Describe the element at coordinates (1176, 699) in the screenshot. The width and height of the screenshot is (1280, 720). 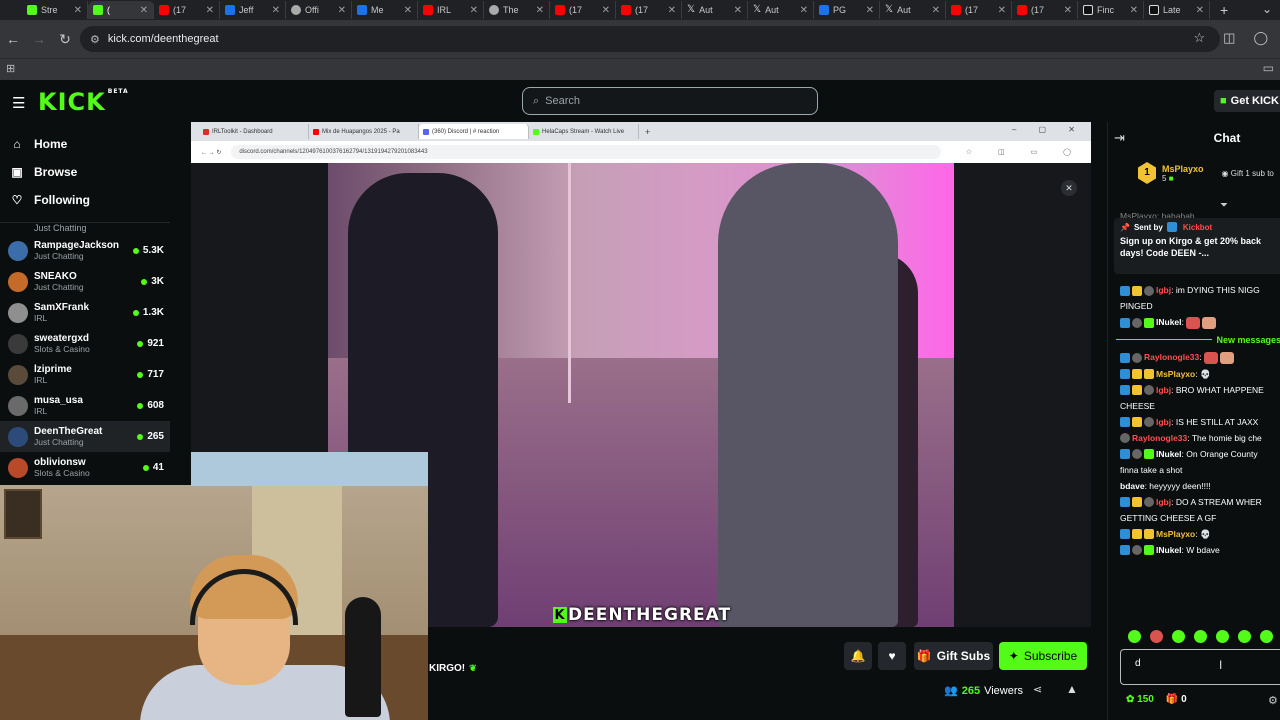
I see `gift-count: 🎁 0` at that location.